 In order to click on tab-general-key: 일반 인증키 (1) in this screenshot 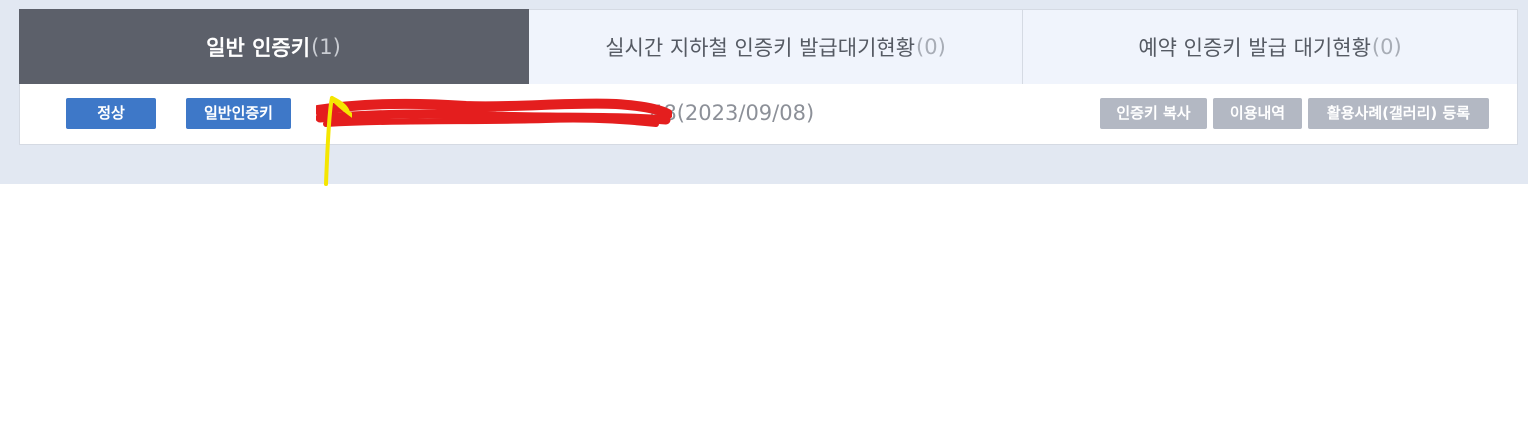, I will do `click(274, 46)`.